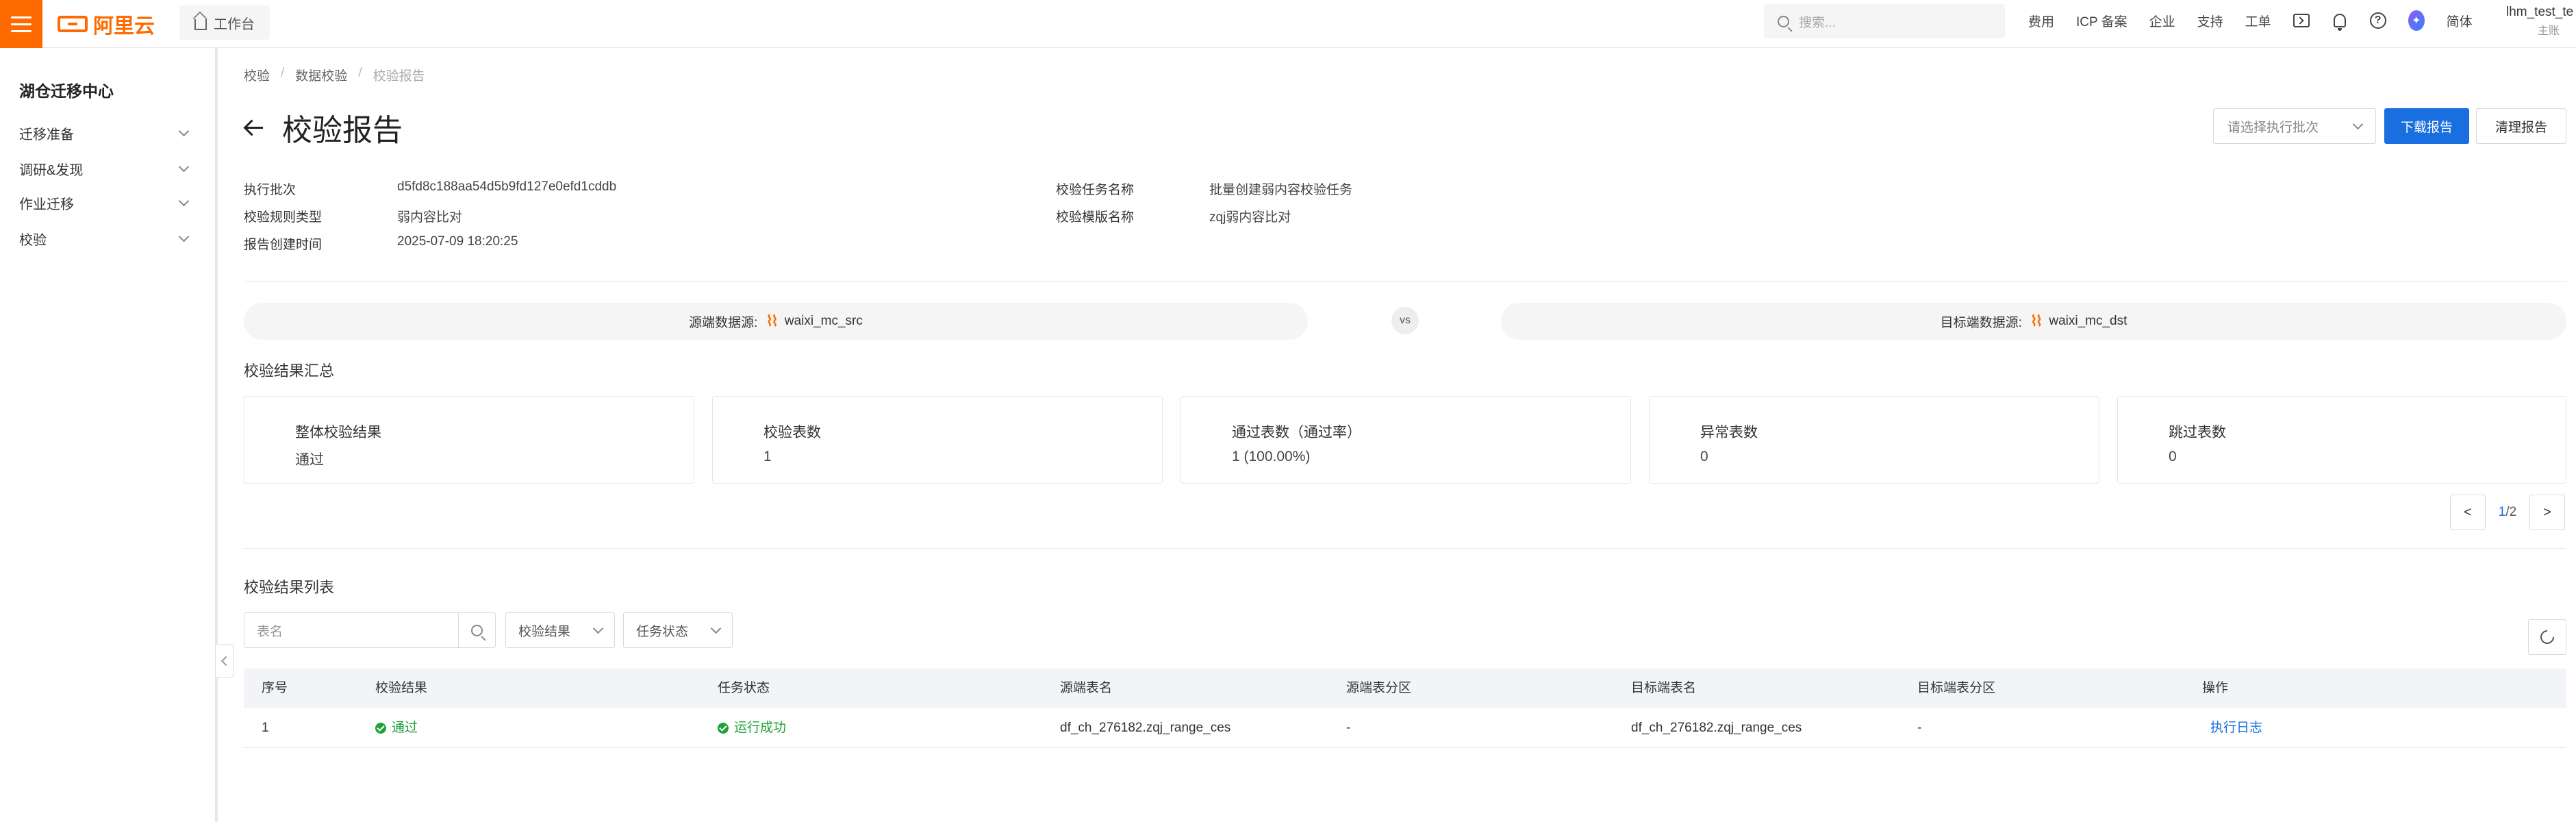 This screenshot has height=822, width=2576. Describe the element at coordinates (106, 24) in the screenshot. I see `aliyun-logo: 阿里云` at that location.